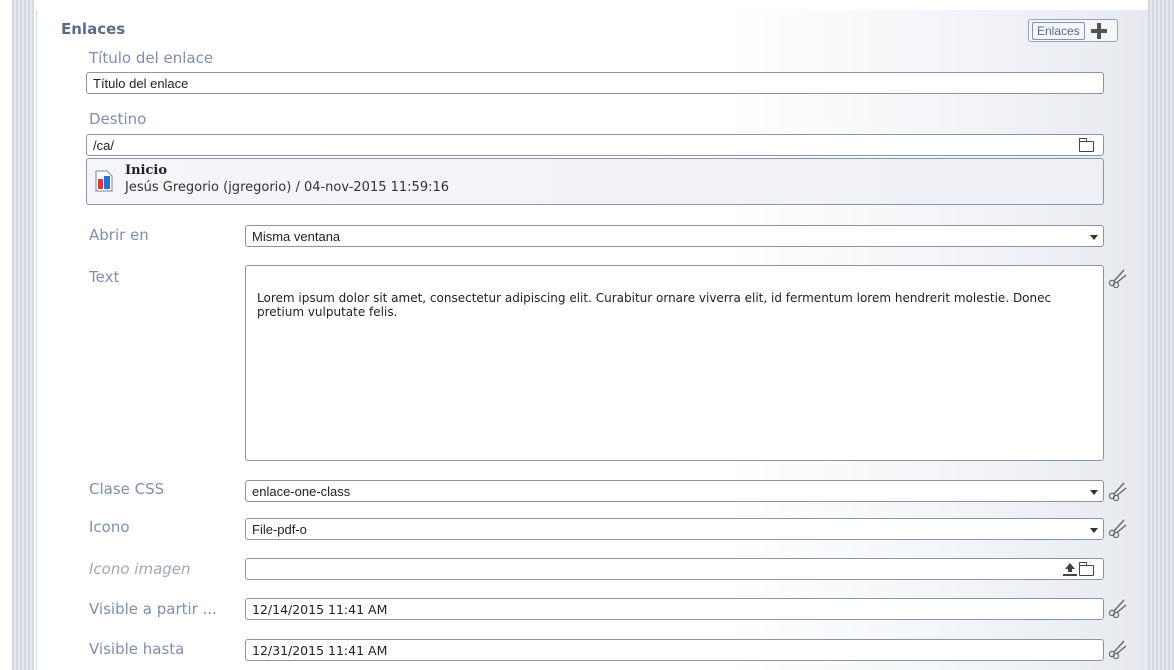 The height and width of the screenshot is (670, 1174). I want to click on section-title: Enlaces, so click(93, 29).